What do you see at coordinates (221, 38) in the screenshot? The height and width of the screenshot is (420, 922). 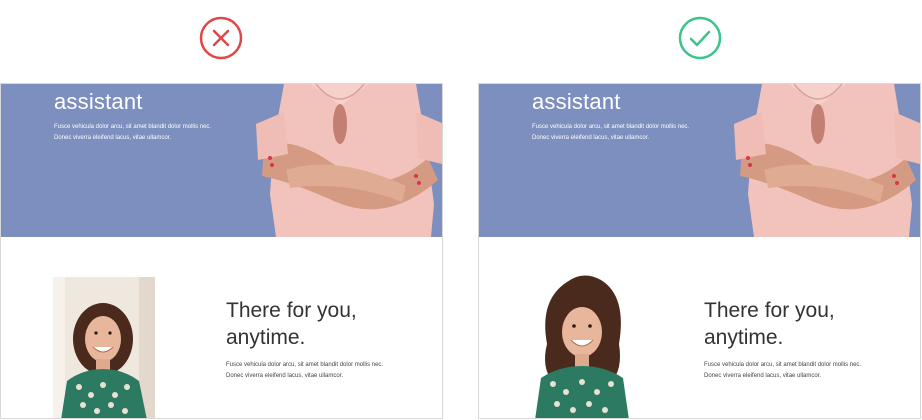 I see `x-circle-icon` at bounding box center [221, 38].